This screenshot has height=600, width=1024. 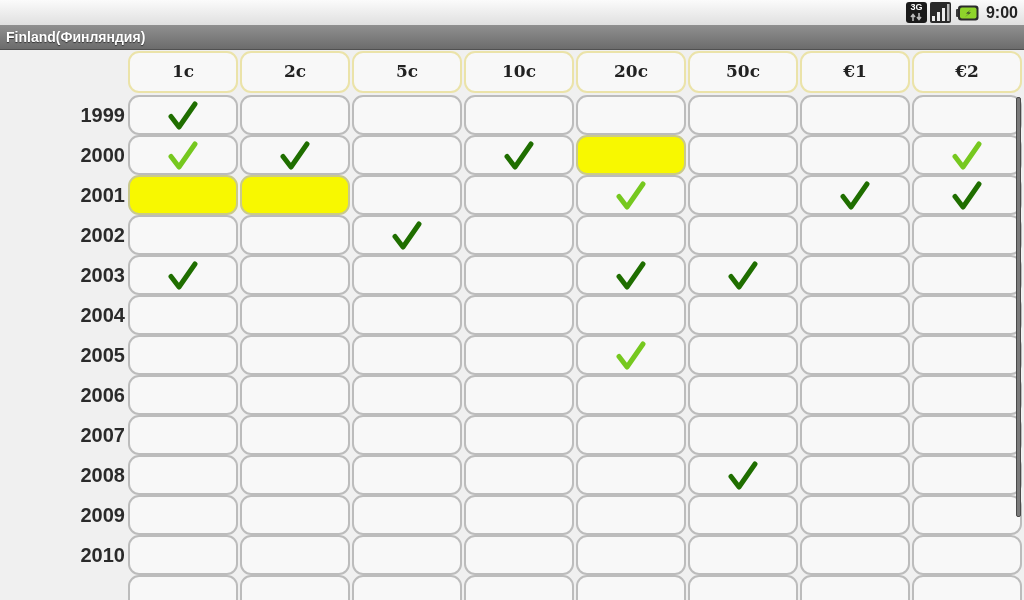 I want to click on scrollbar-thumb, so click(x=1018, y=307).